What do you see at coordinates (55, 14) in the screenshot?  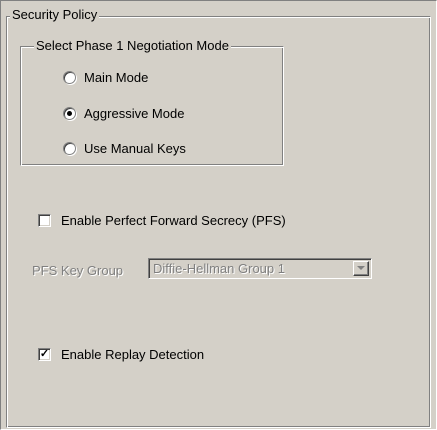 I see `security-policy-title: Security Policy` at bounding box center [55, 14].